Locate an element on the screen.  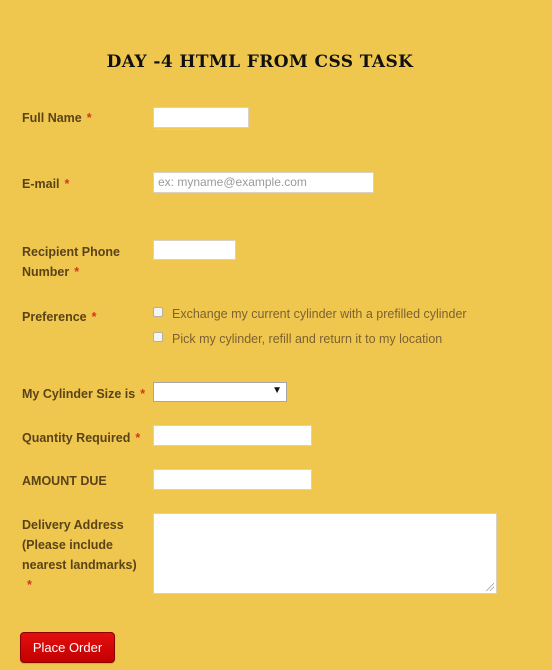
amount-due-label: AMOUNT DUE is located at coordinates (64, 481).